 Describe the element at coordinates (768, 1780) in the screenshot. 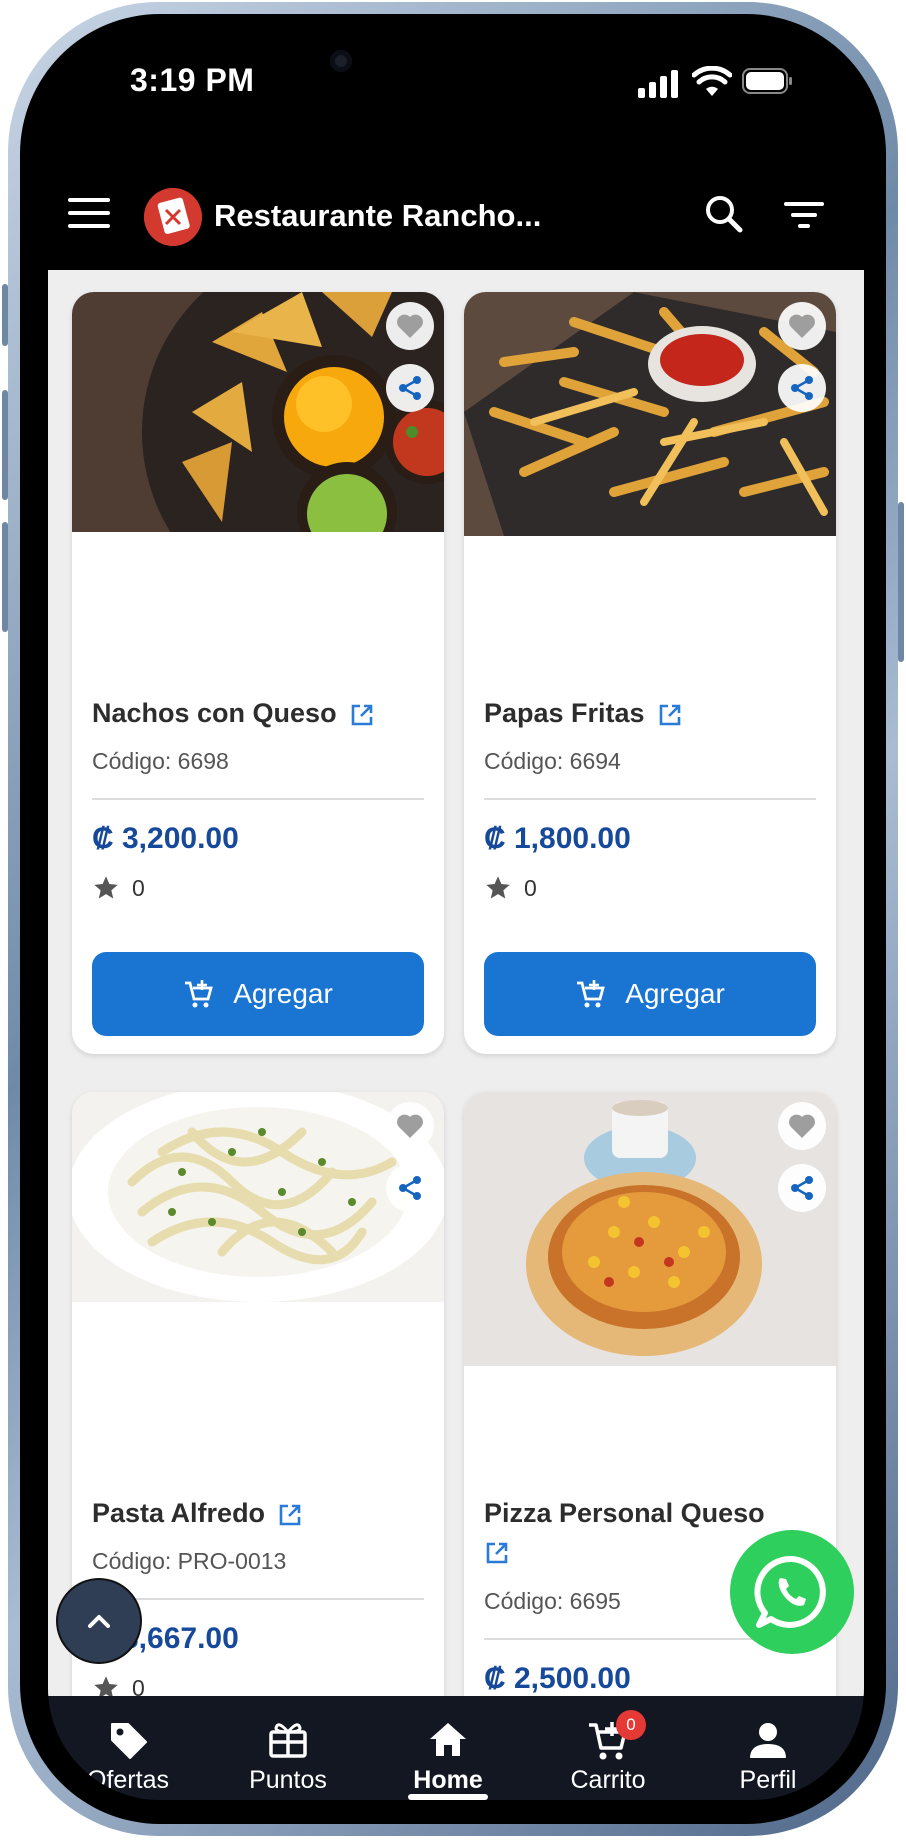

I see `nav-label: Perfil` at that location.